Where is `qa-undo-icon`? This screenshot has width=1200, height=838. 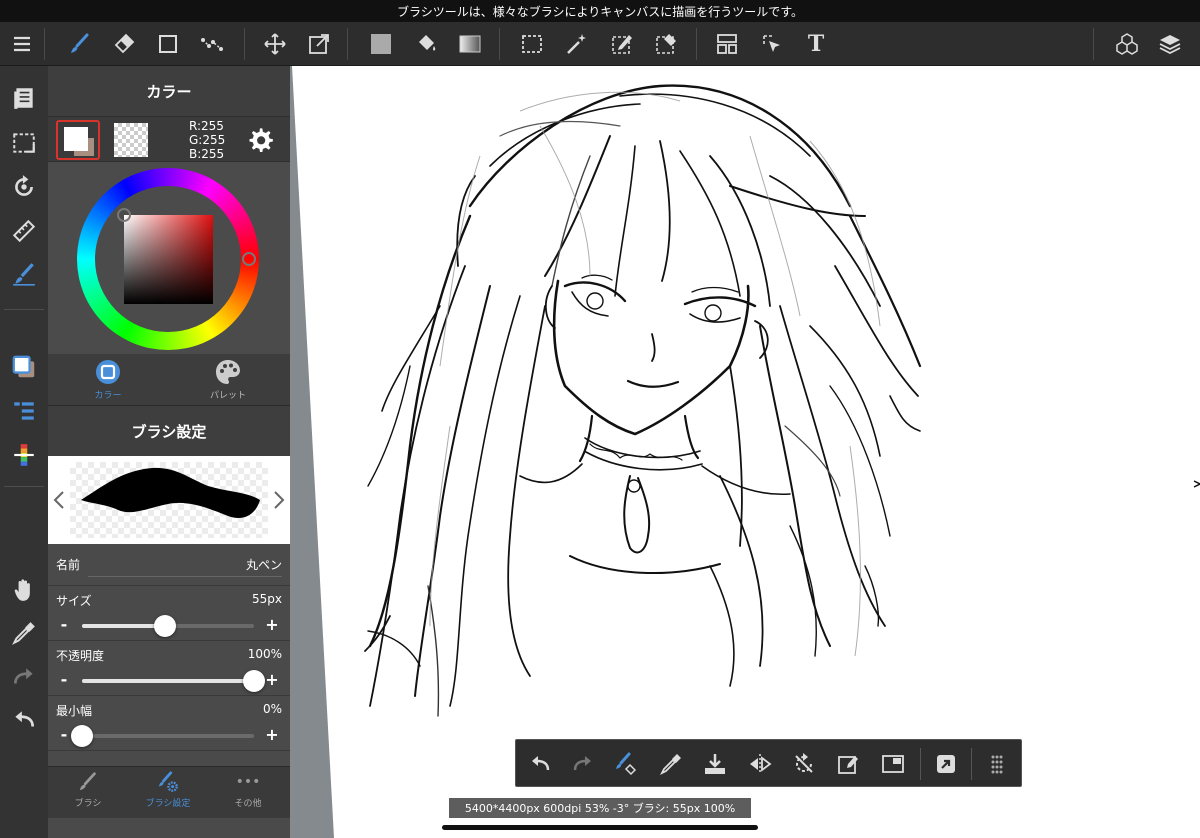
qa-undo-icon is located at coordinates (540, 764).